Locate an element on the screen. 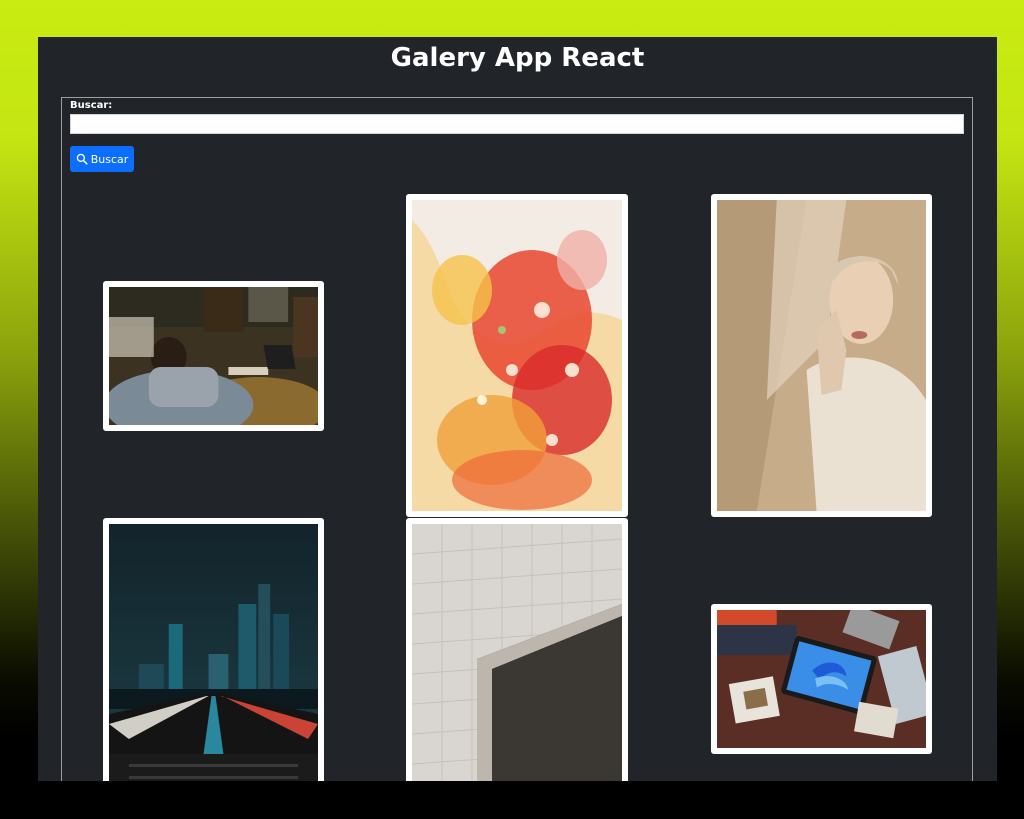  page-title: Galery App React is located at coordinates (517, 58).